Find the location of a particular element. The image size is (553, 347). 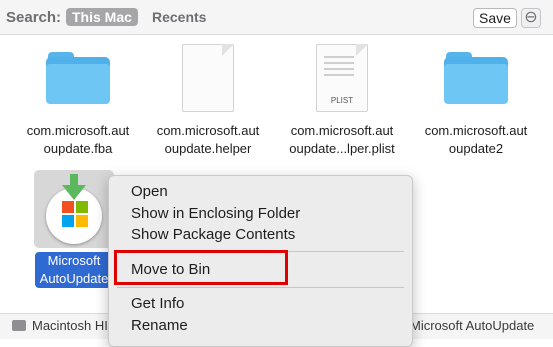

path-current: Microsoft AutoUpdate is located at coordinates (472, 325).